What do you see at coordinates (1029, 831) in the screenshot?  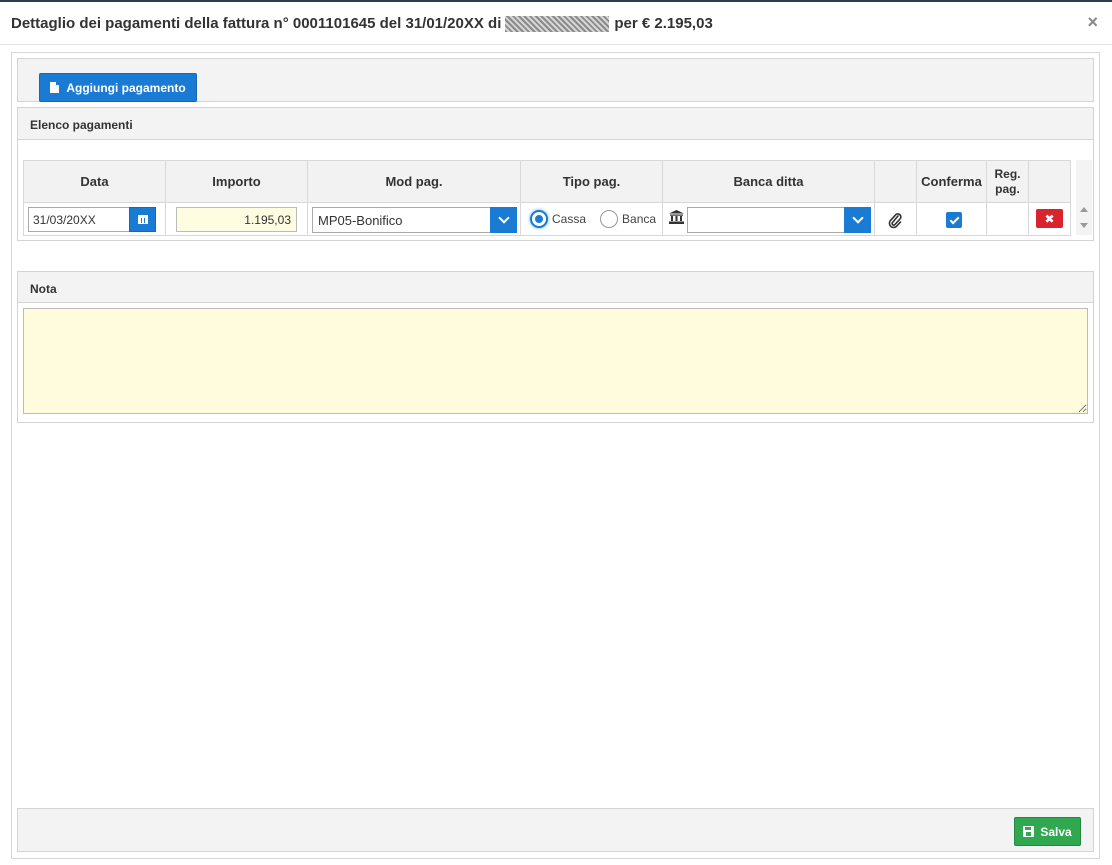 I see `floppy-disk-icon` at bounding box center [1029, 831].